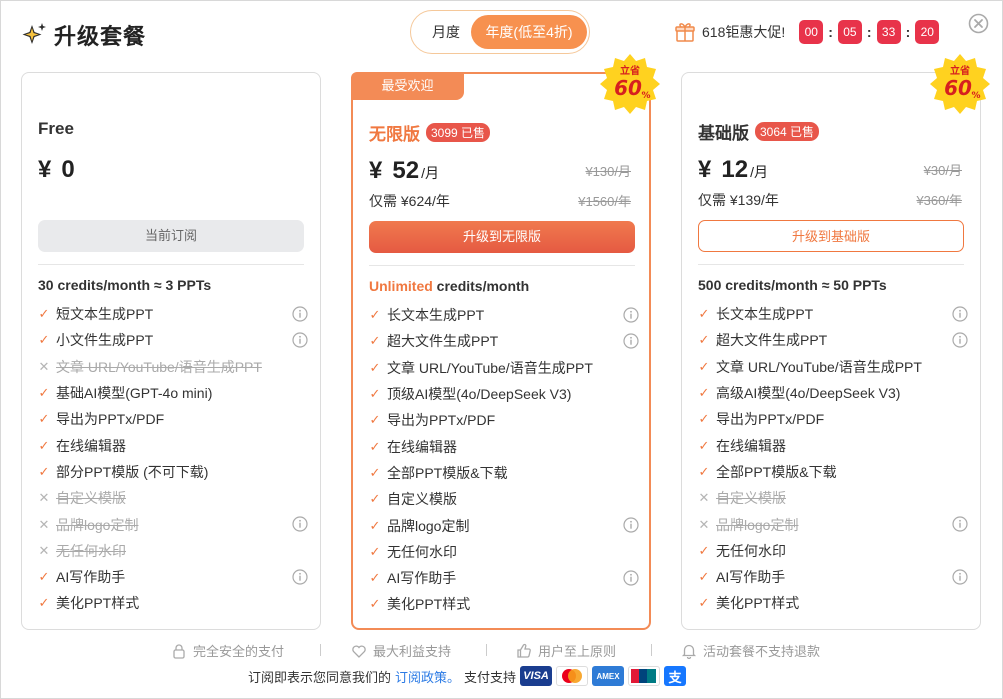 The image size is (1003, 699). What do you see at coordinates (608, 171) in the screenshot?
I see `original-price: ¥130/月` at bounding box center [608, 171].